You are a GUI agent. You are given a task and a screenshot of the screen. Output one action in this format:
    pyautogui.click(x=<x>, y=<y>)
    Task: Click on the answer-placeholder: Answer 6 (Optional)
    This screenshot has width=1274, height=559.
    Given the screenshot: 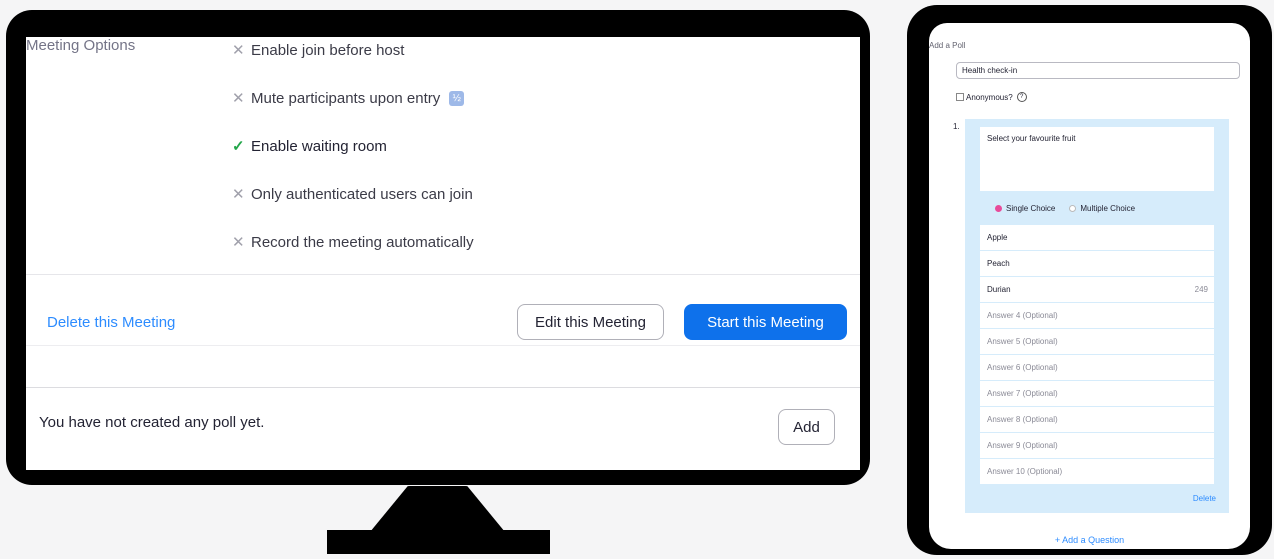 What is the action you would take?
    pyautogui.click(x=1022, y=367)
    